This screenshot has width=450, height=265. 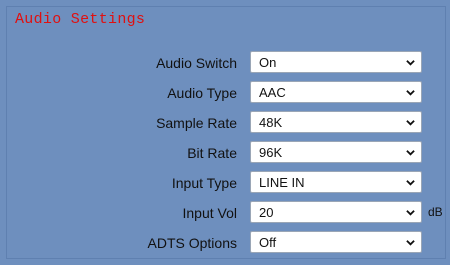 What do you see at coordinates (336, 212) in the screenshot?
I see `input-vol-select: 20` at bounding box center [336, 212].